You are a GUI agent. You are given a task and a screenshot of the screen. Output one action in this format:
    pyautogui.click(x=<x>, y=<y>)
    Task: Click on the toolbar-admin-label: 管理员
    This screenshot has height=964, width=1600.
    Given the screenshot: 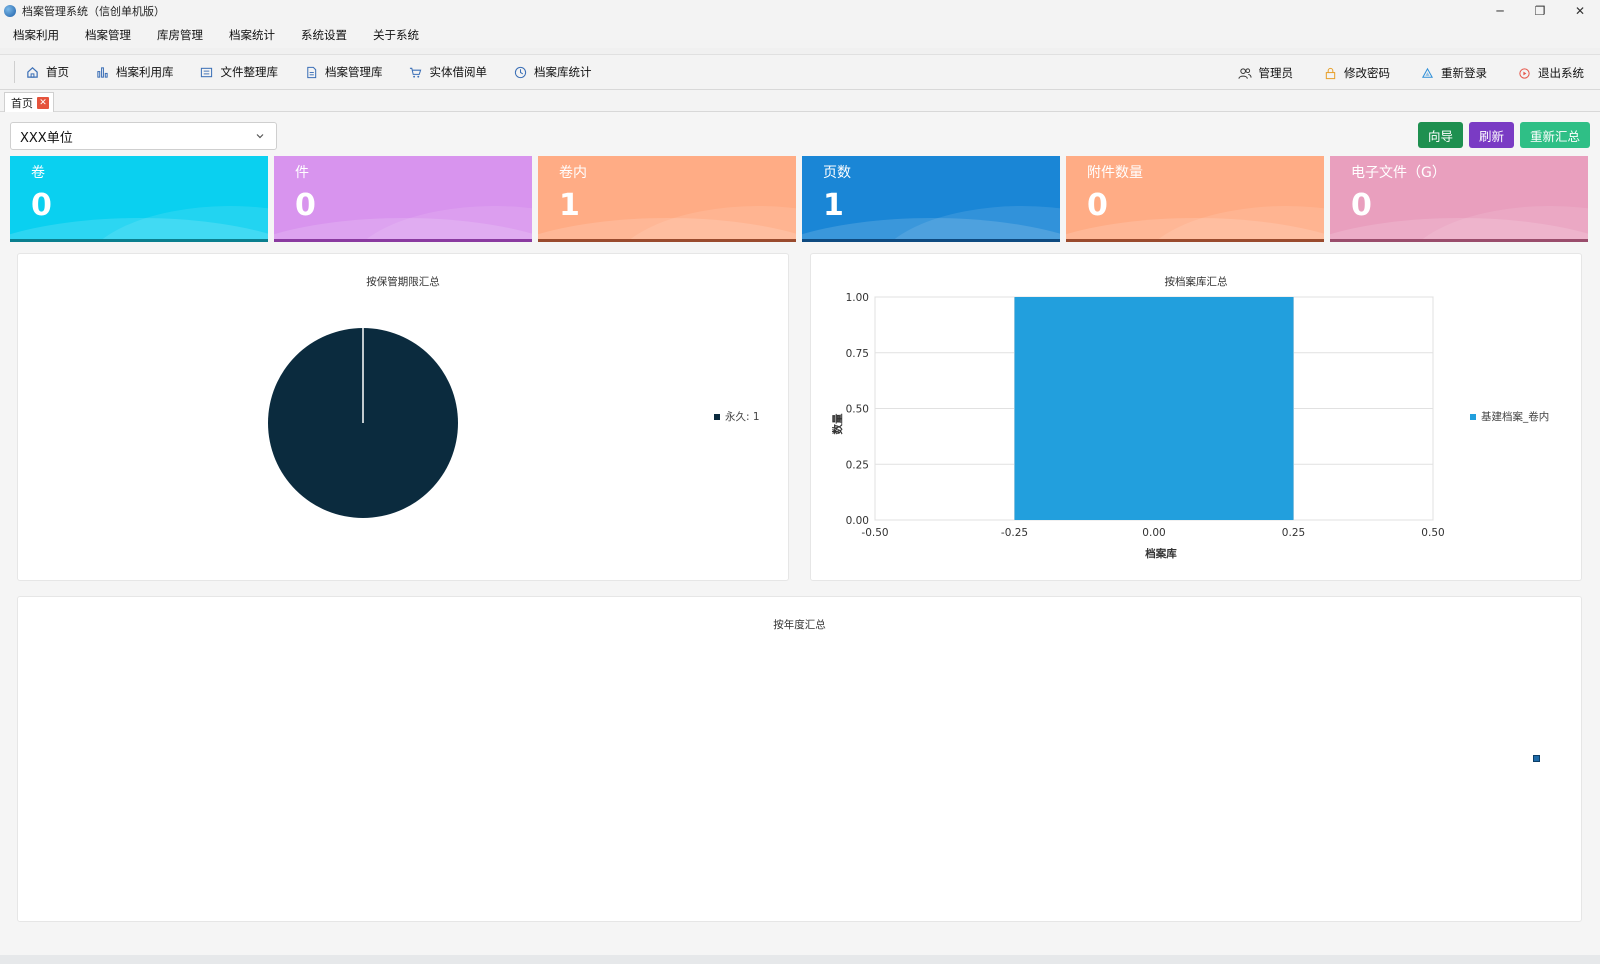 What is the action you would take?
    pyautogui.click(x=1276, y=73)
    